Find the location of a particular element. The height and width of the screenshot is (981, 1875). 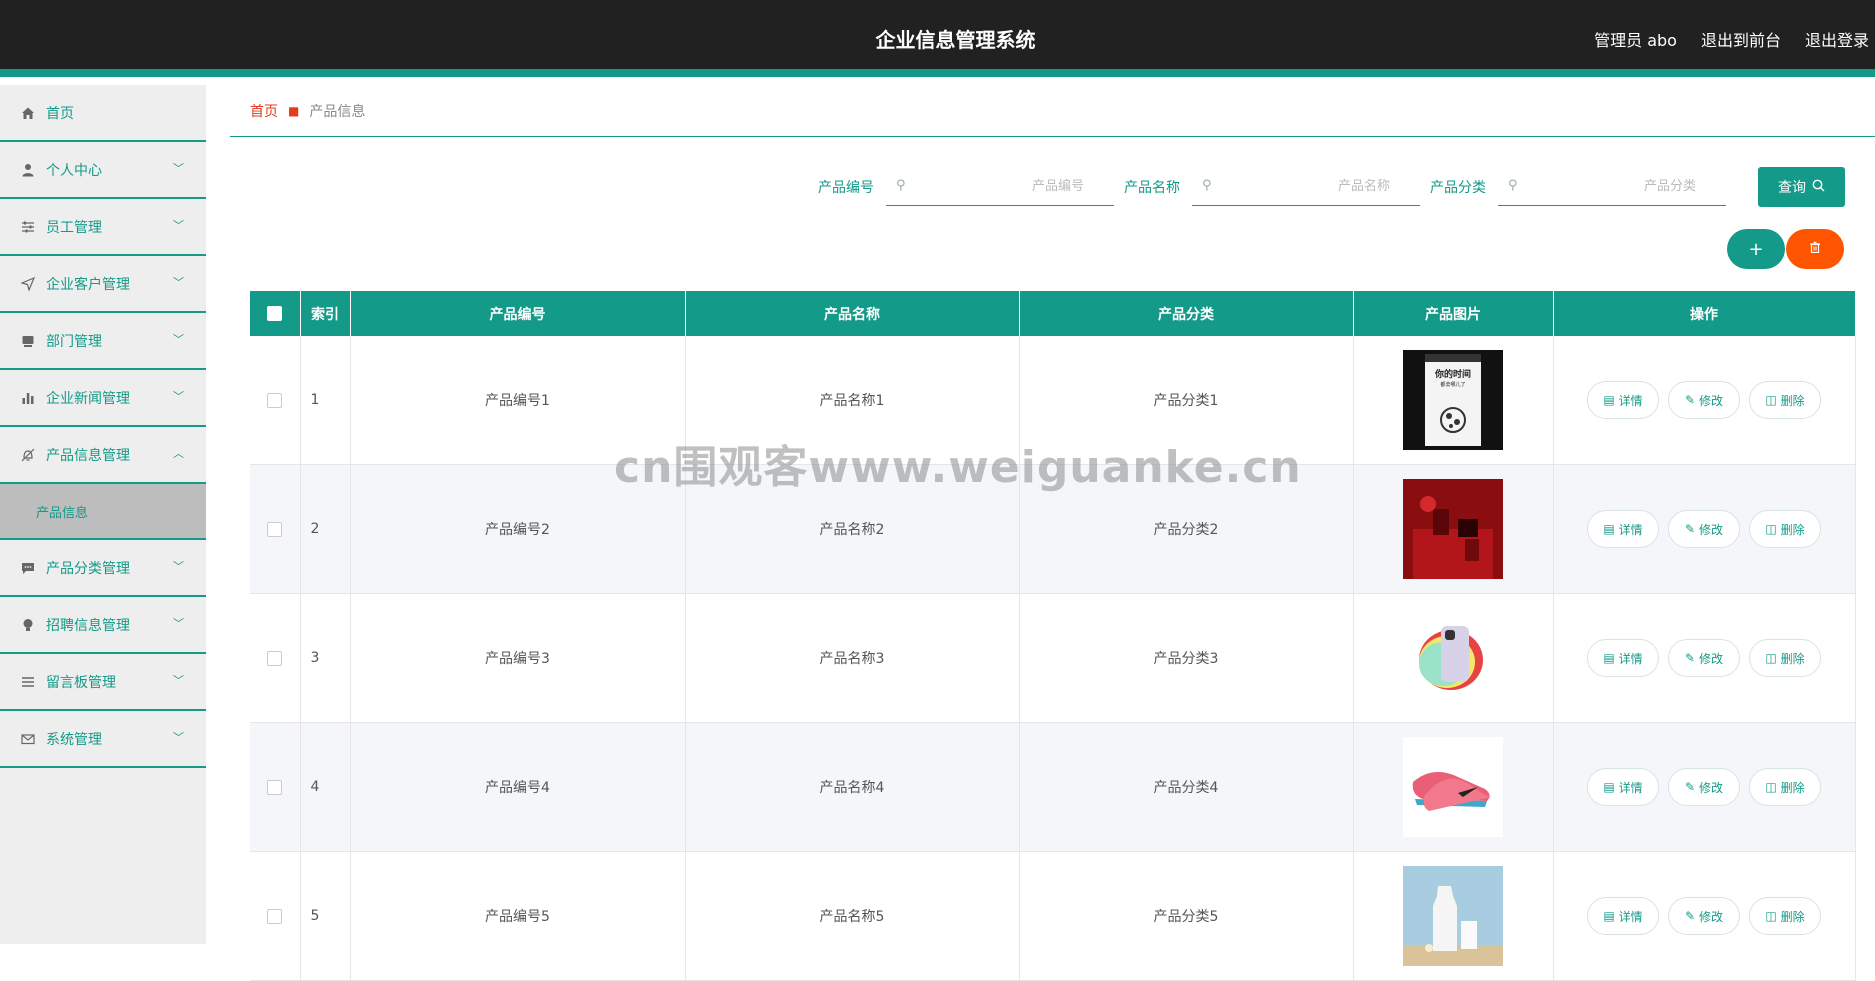

chat-icon is located at coordinates (28, 568).